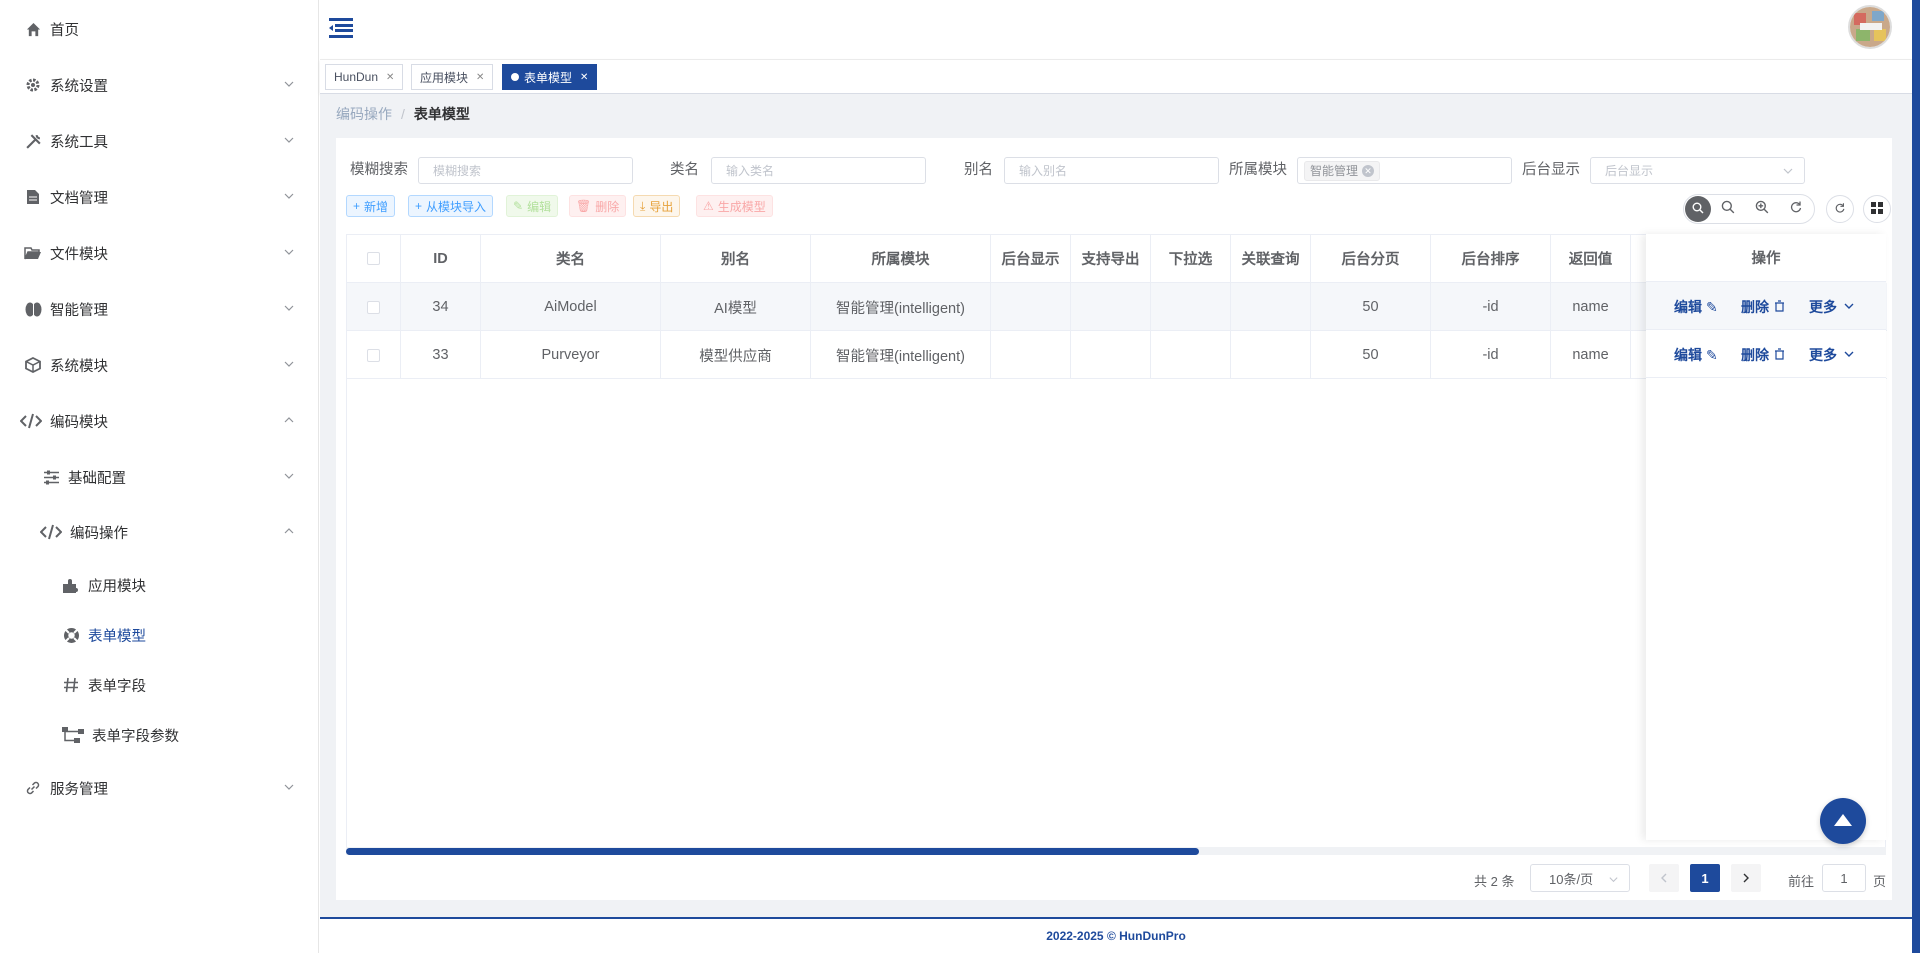 This screenshot has width=1920, height=953. What do you see at coordinates (373, 258) in the screenshot?
I see `select-all-checkbox` at bounding box center [373, 258].